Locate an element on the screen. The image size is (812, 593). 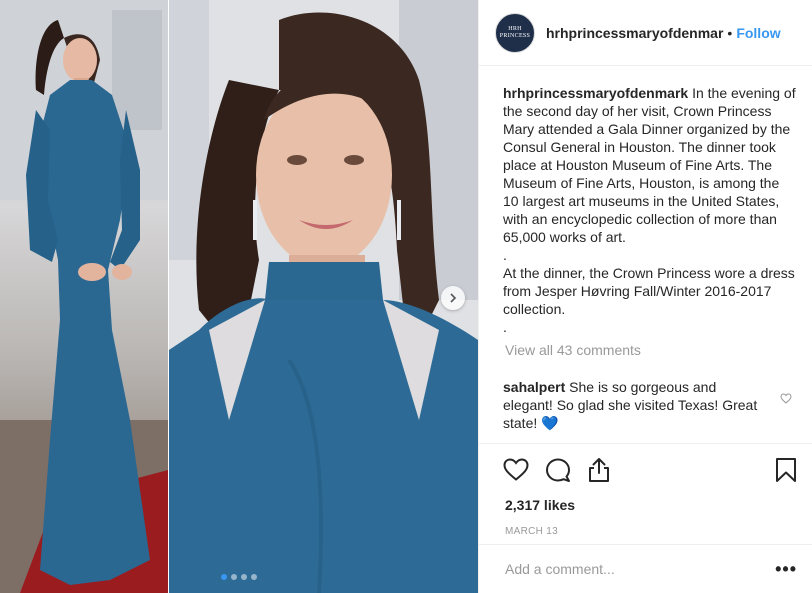
carousel-indicator is located at coordinates (239, 577).